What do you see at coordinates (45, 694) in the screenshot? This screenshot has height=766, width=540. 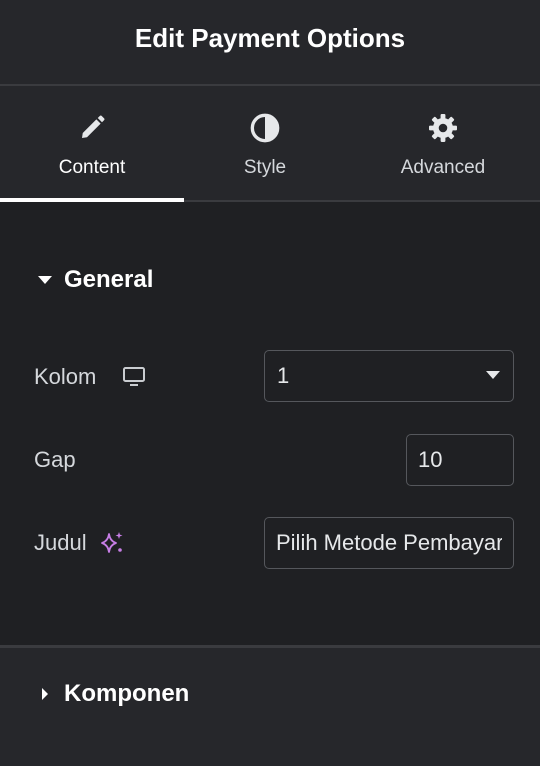 I see `caret-right-icon` at bounding box center [45, 694].